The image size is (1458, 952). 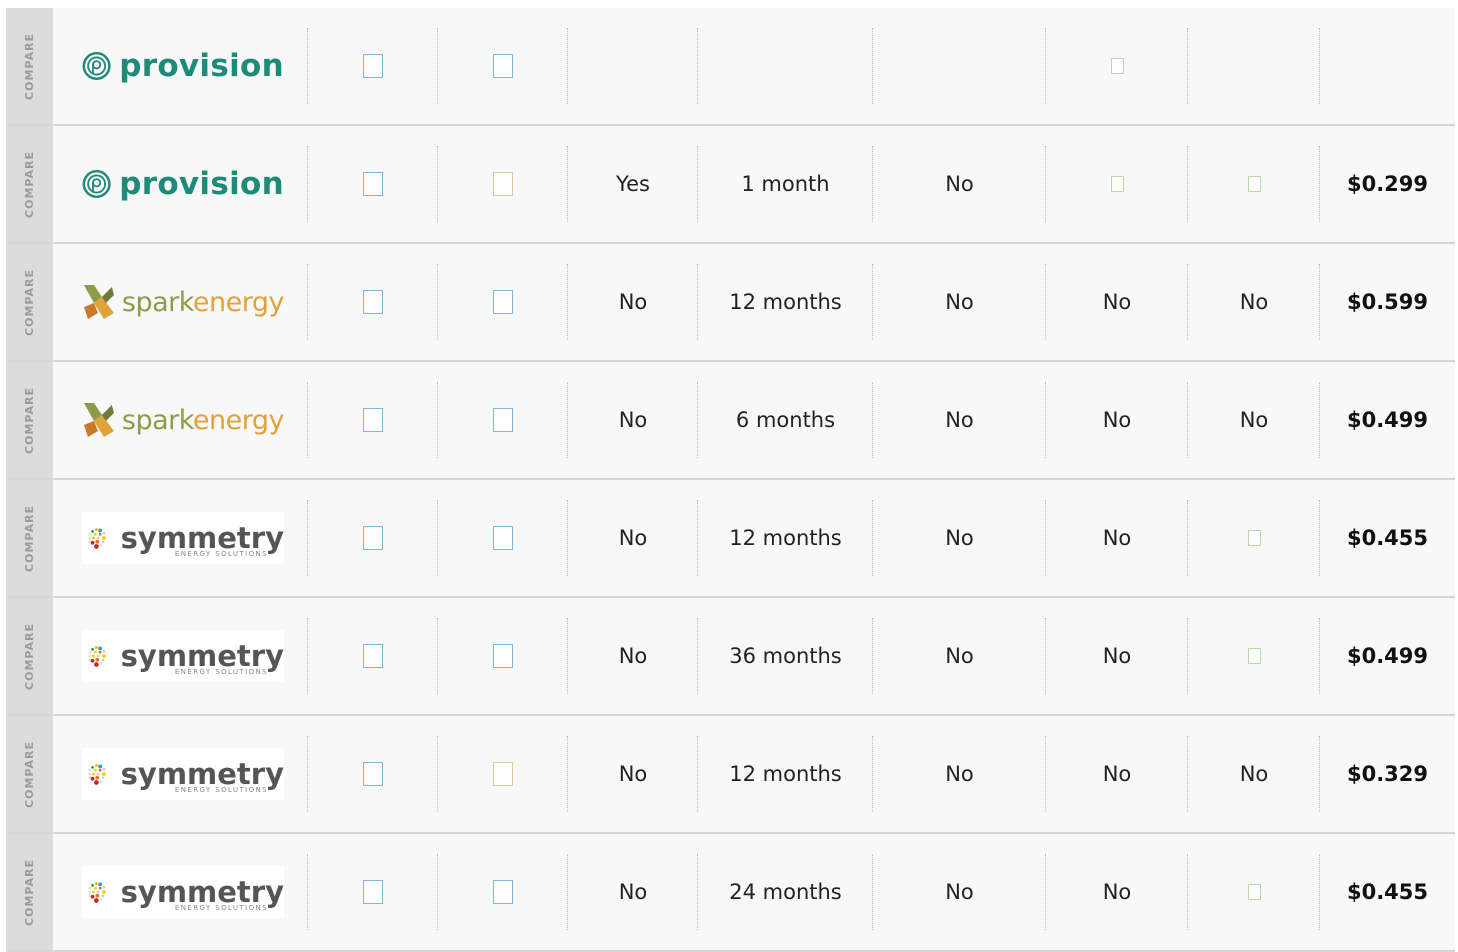 I want to click on promo-value: Yes, so click(x=633, y=184).